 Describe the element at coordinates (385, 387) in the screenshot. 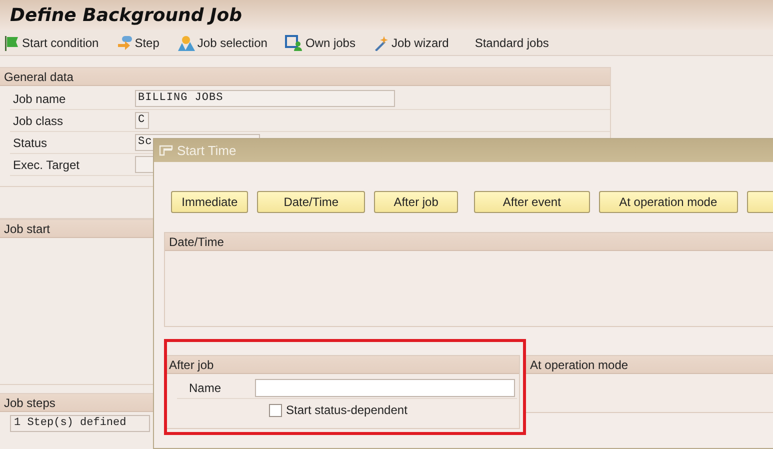

I see `input-field` at that location.